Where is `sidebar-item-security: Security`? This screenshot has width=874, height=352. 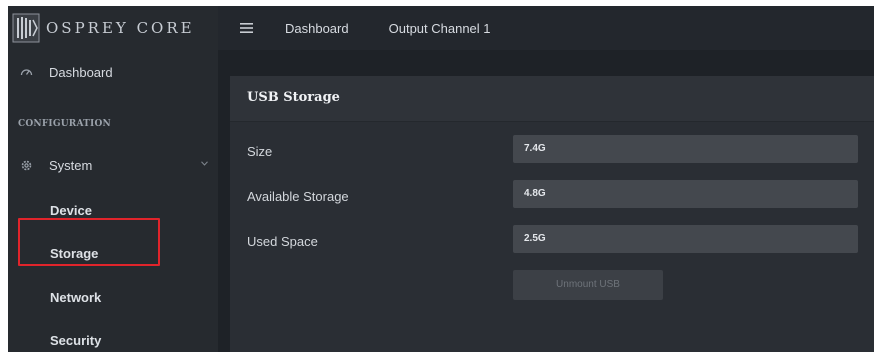
sidebar-item-security: Security is located at coordinates (75, 340).